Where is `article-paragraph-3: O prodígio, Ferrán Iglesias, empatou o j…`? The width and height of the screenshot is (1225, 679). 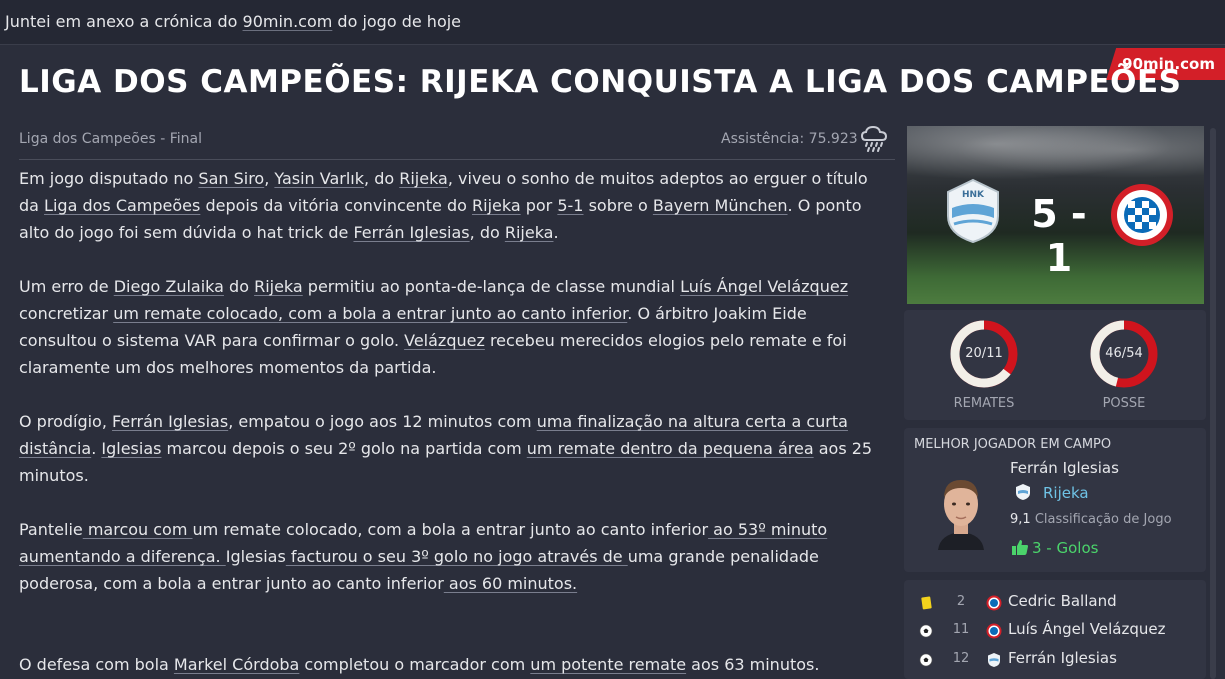
article-paragraph-3: O prodígio, Ferrán Iglesias, empatou o j… is located at coordinates (454, 448).